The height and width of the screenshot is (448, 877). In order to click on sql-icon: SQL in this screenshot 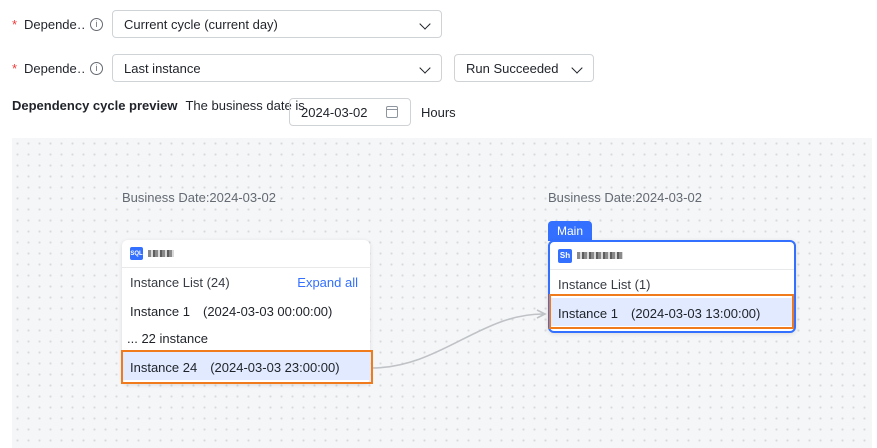, I will do `click(136, 253)`.